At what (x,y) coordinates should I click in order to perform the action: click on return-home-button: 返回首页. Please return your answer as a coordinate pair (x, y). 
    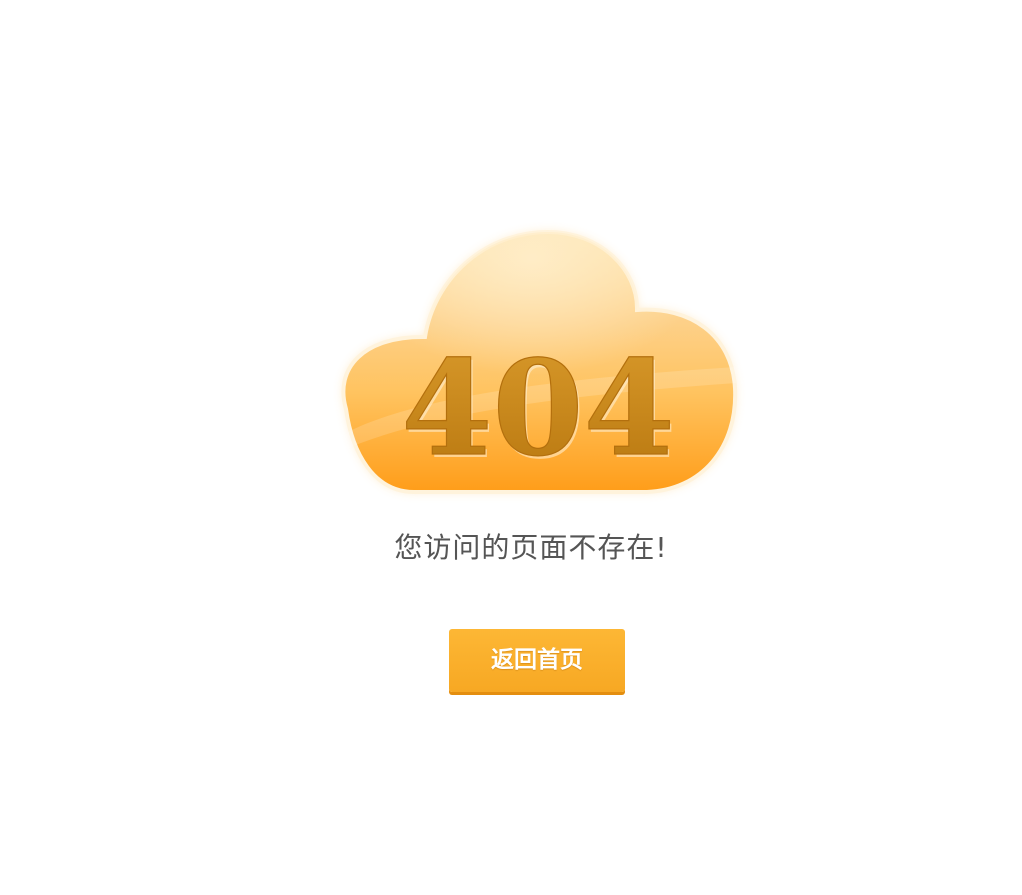
    Looking at the image, I should click on (537, 660).